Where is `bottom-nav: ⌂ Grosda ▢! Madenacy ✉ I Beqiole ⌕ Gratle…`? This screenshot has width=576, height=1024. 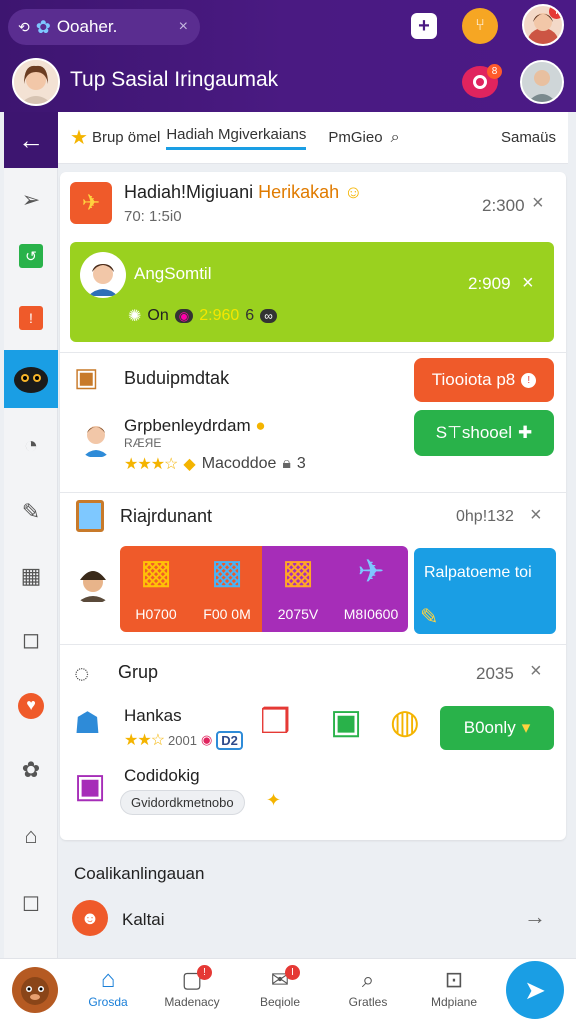
bottom-nav: ⌂ Grosda ▢! Madenacy ✉ I Beqiole ⌕ Gratle… is located at coordinates (288, 991).